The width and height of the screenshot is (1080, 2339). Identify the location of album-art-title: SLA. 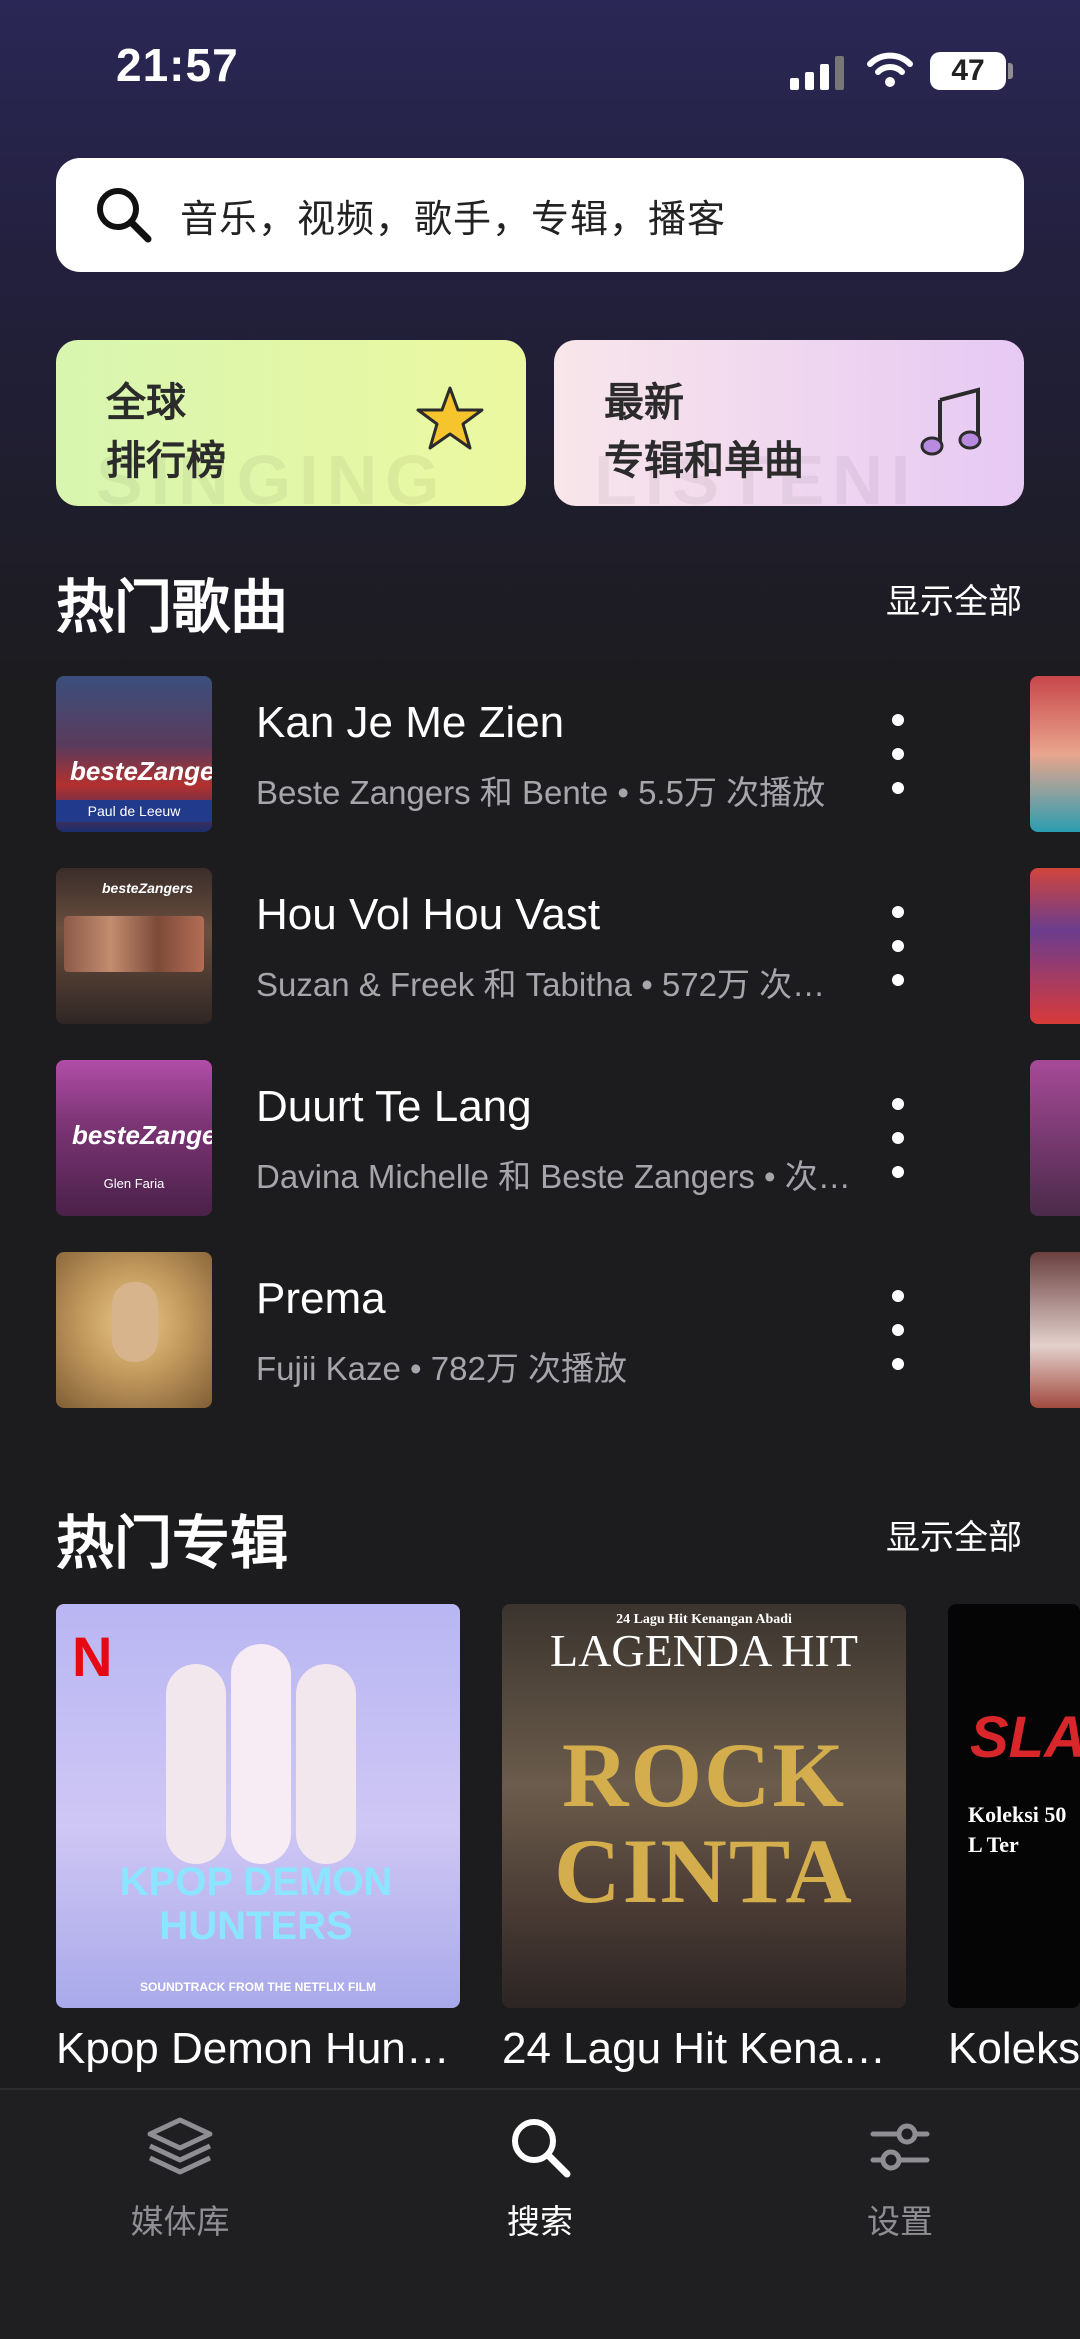
(1025, 1737).